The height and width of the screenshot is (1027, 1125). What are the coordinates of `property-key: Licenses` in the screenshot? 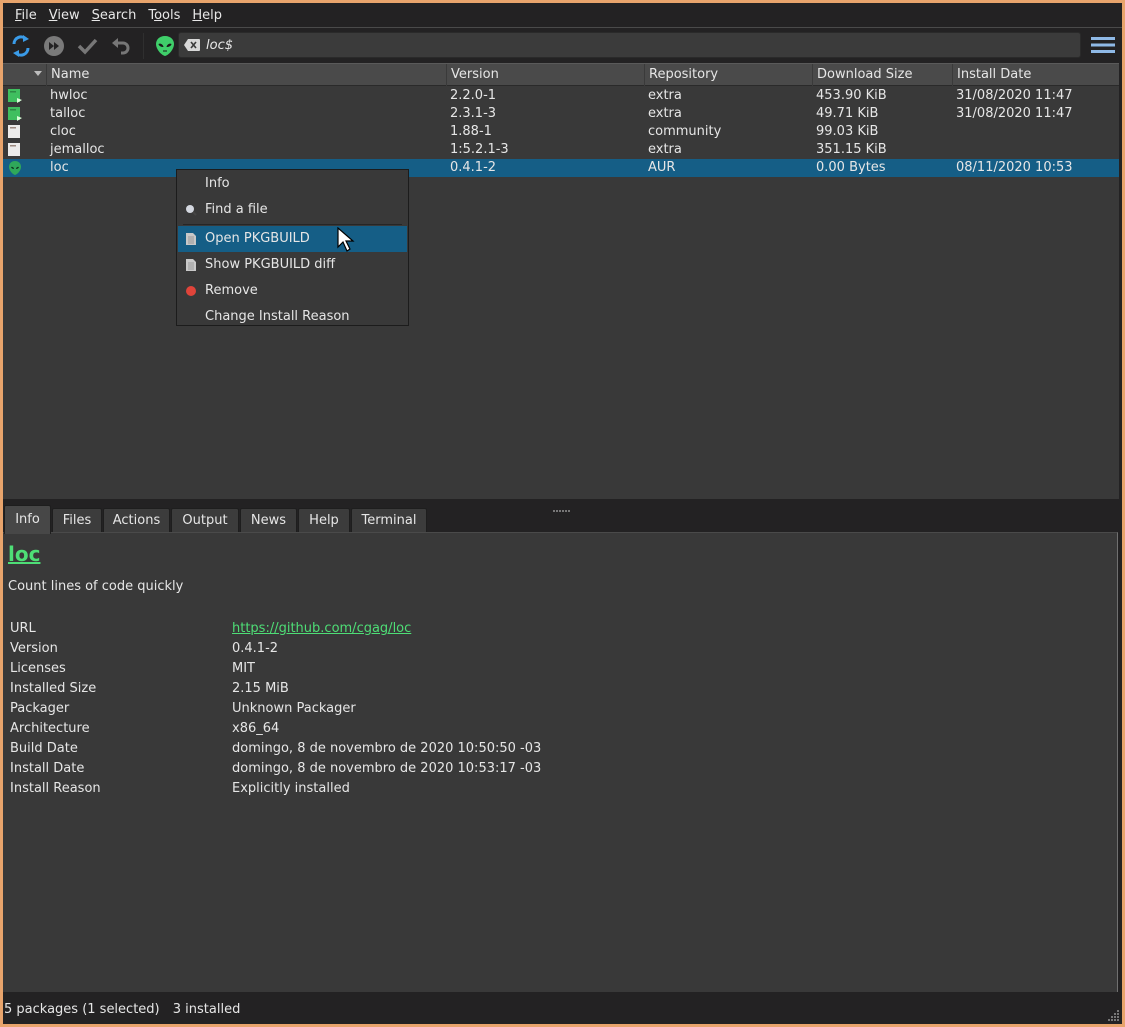 It's located at (38, 668).